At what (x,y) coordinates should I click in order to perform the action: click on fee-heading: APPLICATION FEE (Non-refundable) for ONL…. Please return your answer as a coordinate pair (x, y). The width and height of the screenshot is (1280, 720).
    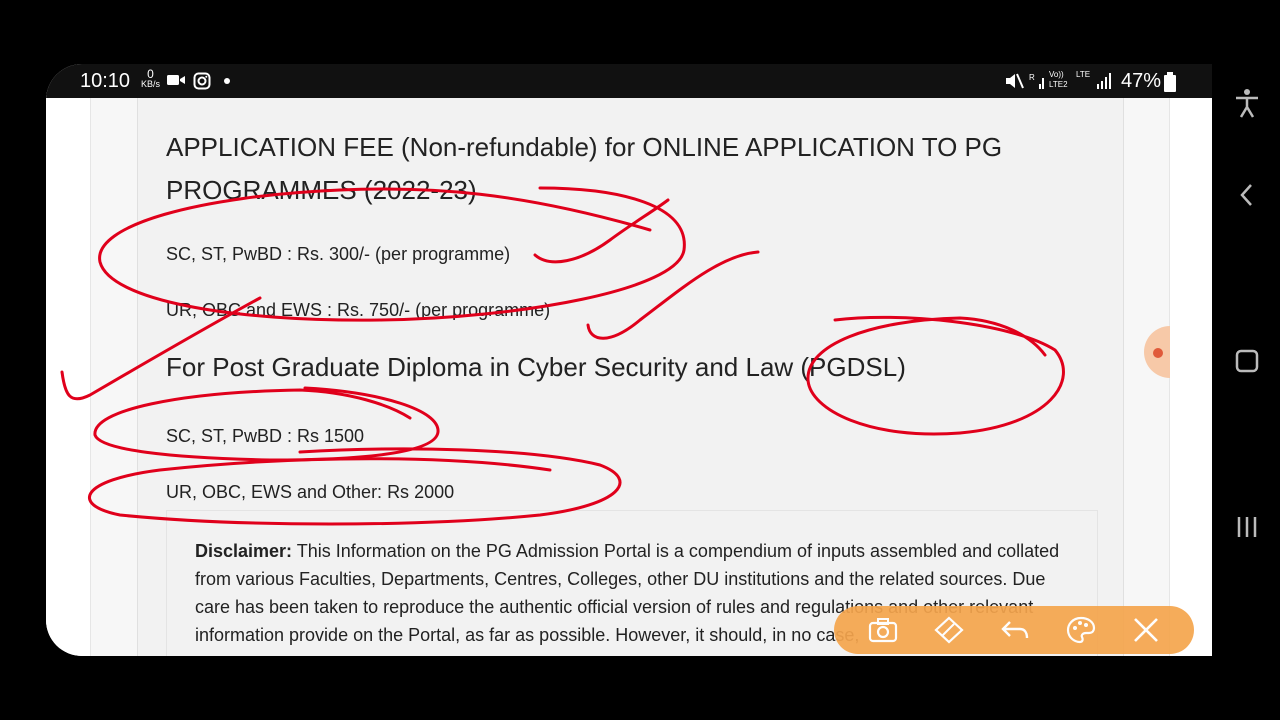
    Looking at the image, I should click on (584, 168).